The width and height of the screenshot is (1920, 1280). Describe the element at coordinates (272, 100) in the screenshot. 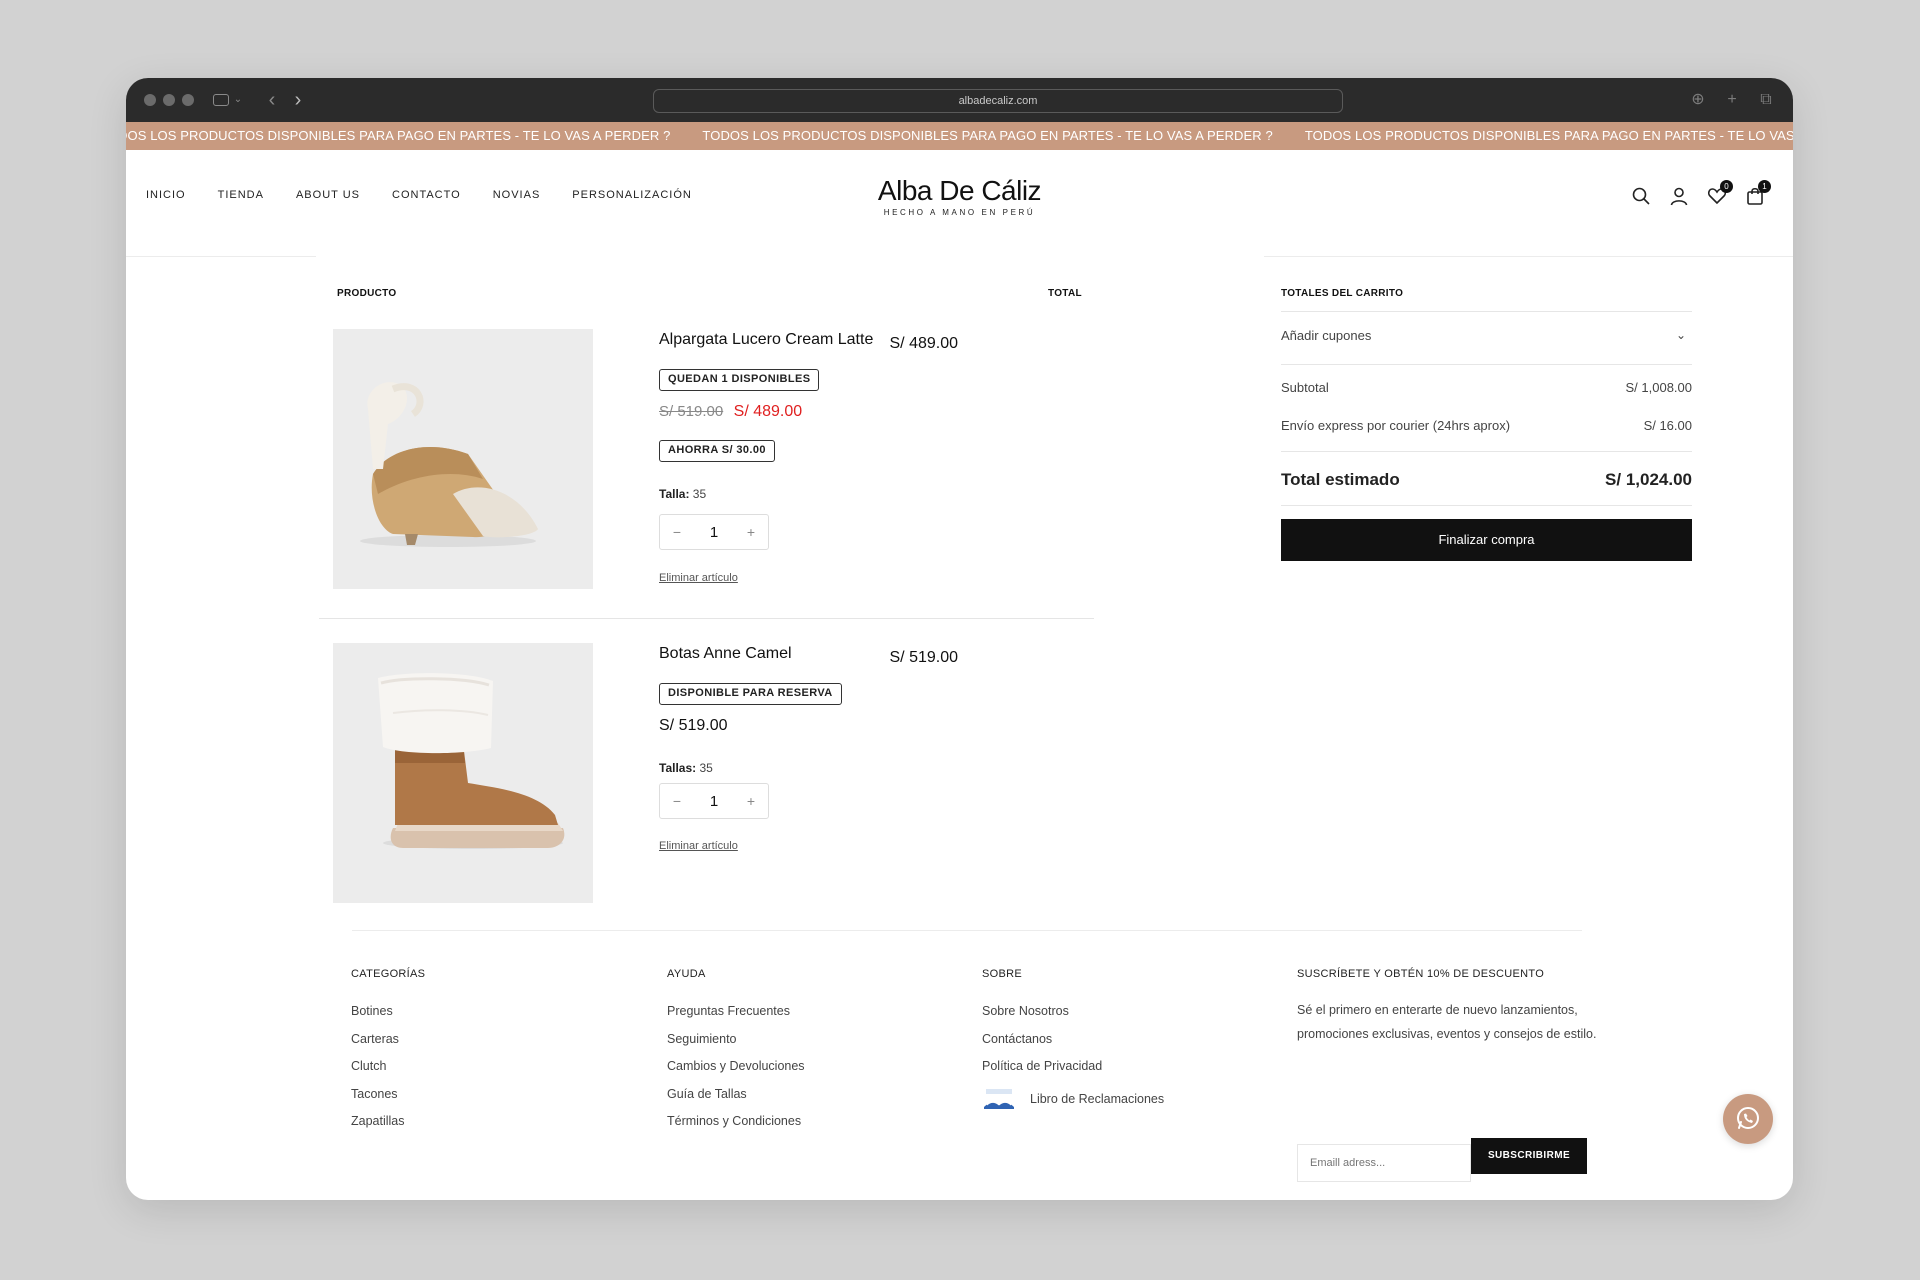

I see `back-arrow-icon: ‹` at that location.